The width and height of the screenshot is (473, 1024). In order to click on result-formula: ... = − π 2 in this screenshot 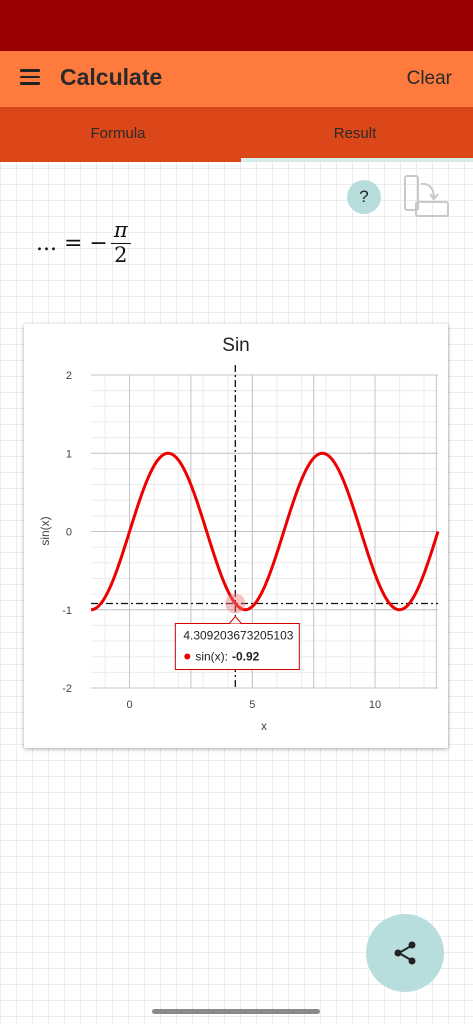, I will do `click(83, 243)`.